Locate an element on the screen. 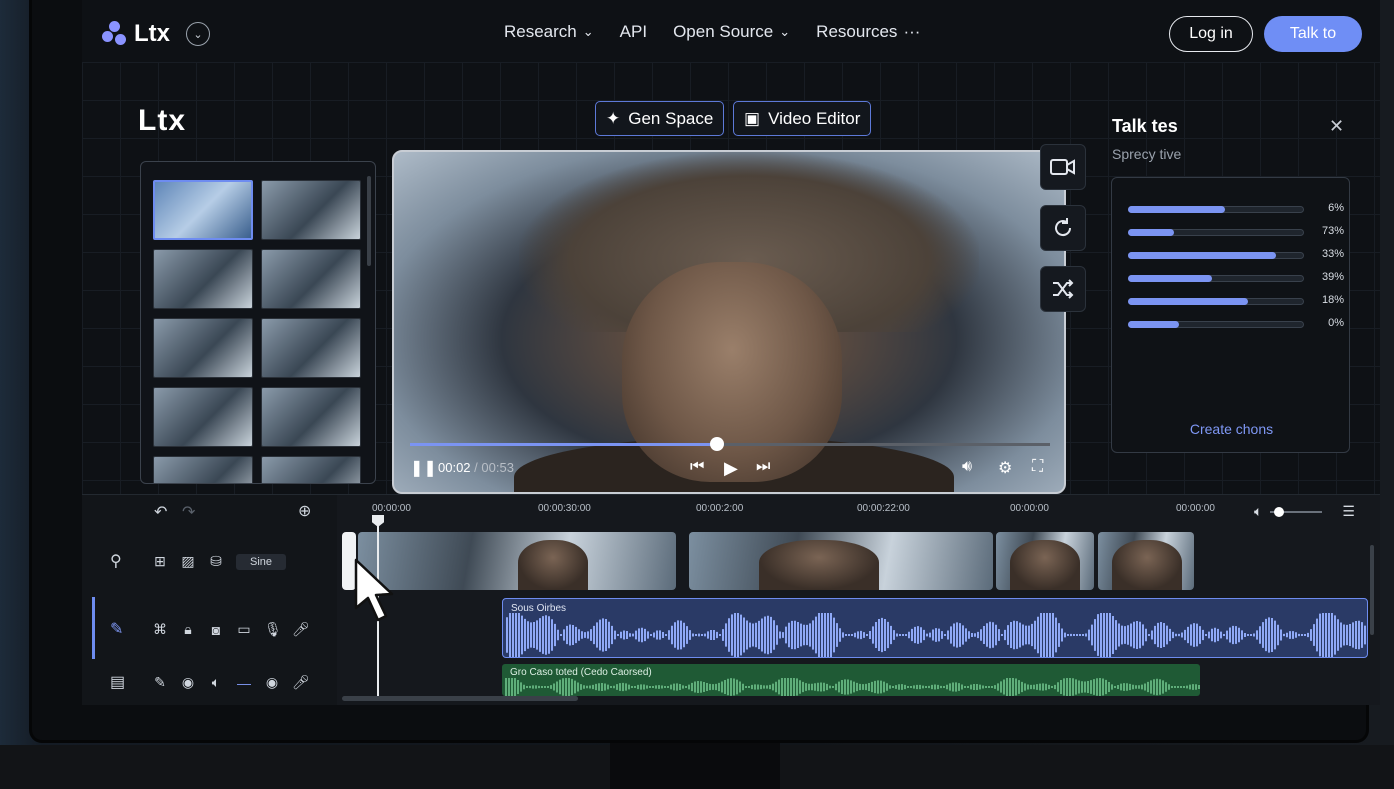 The width and height of the screenshot is (1394, 789). audio-waveform is located at coordinates (936, 635).